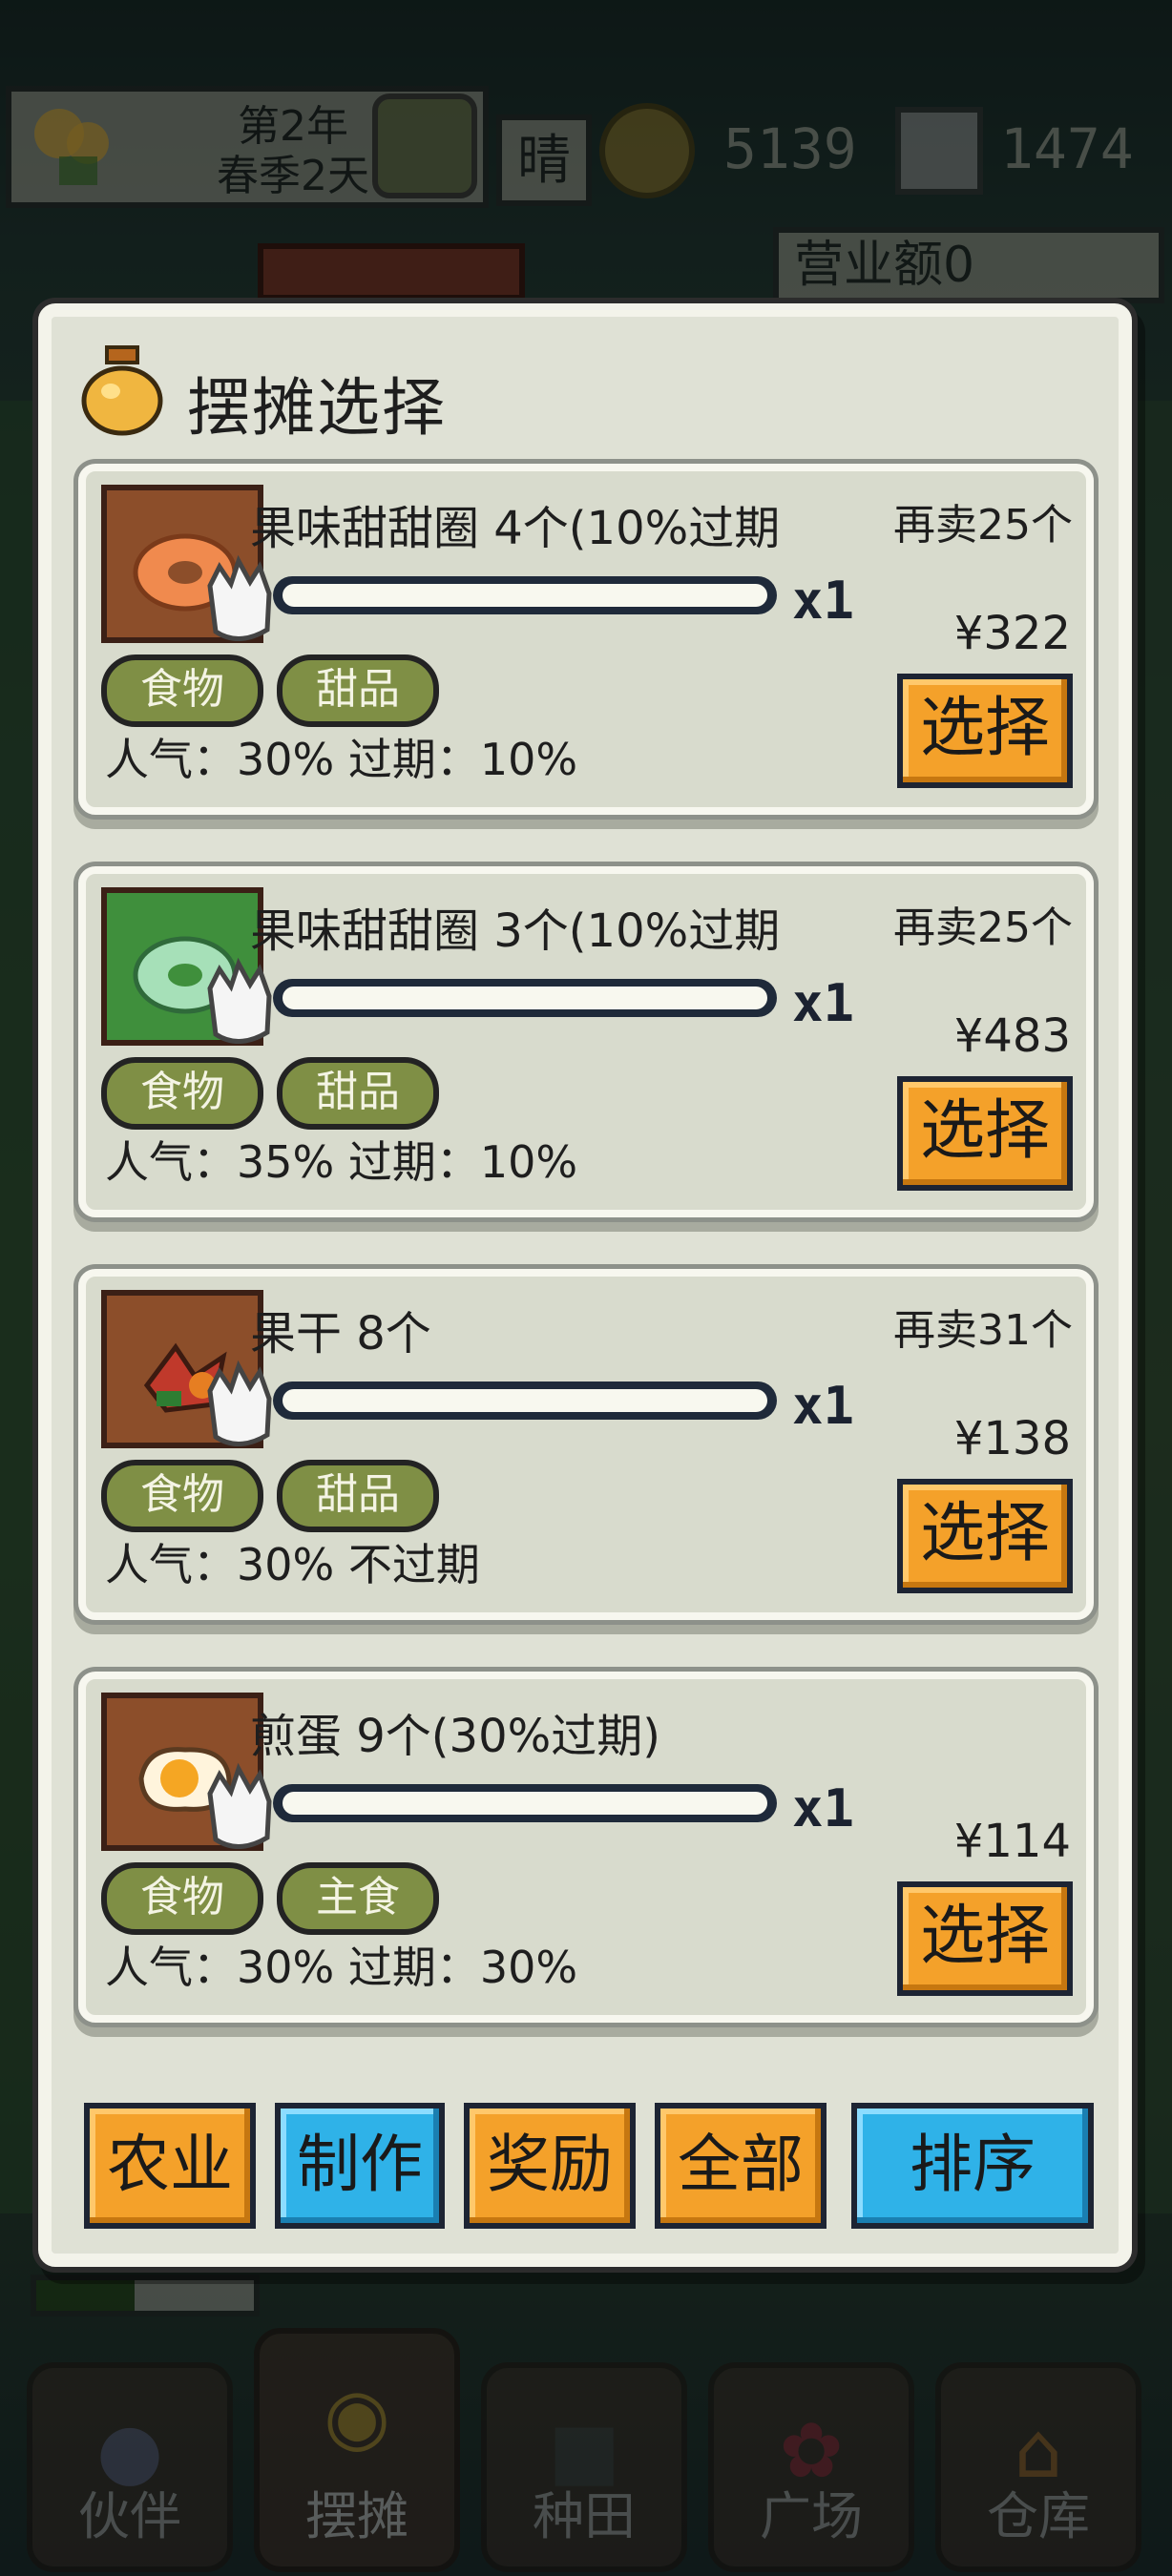  Describe the element at coordinates (1012, 1438) in the screenshot. I see `item-price: ¥138` at that location.